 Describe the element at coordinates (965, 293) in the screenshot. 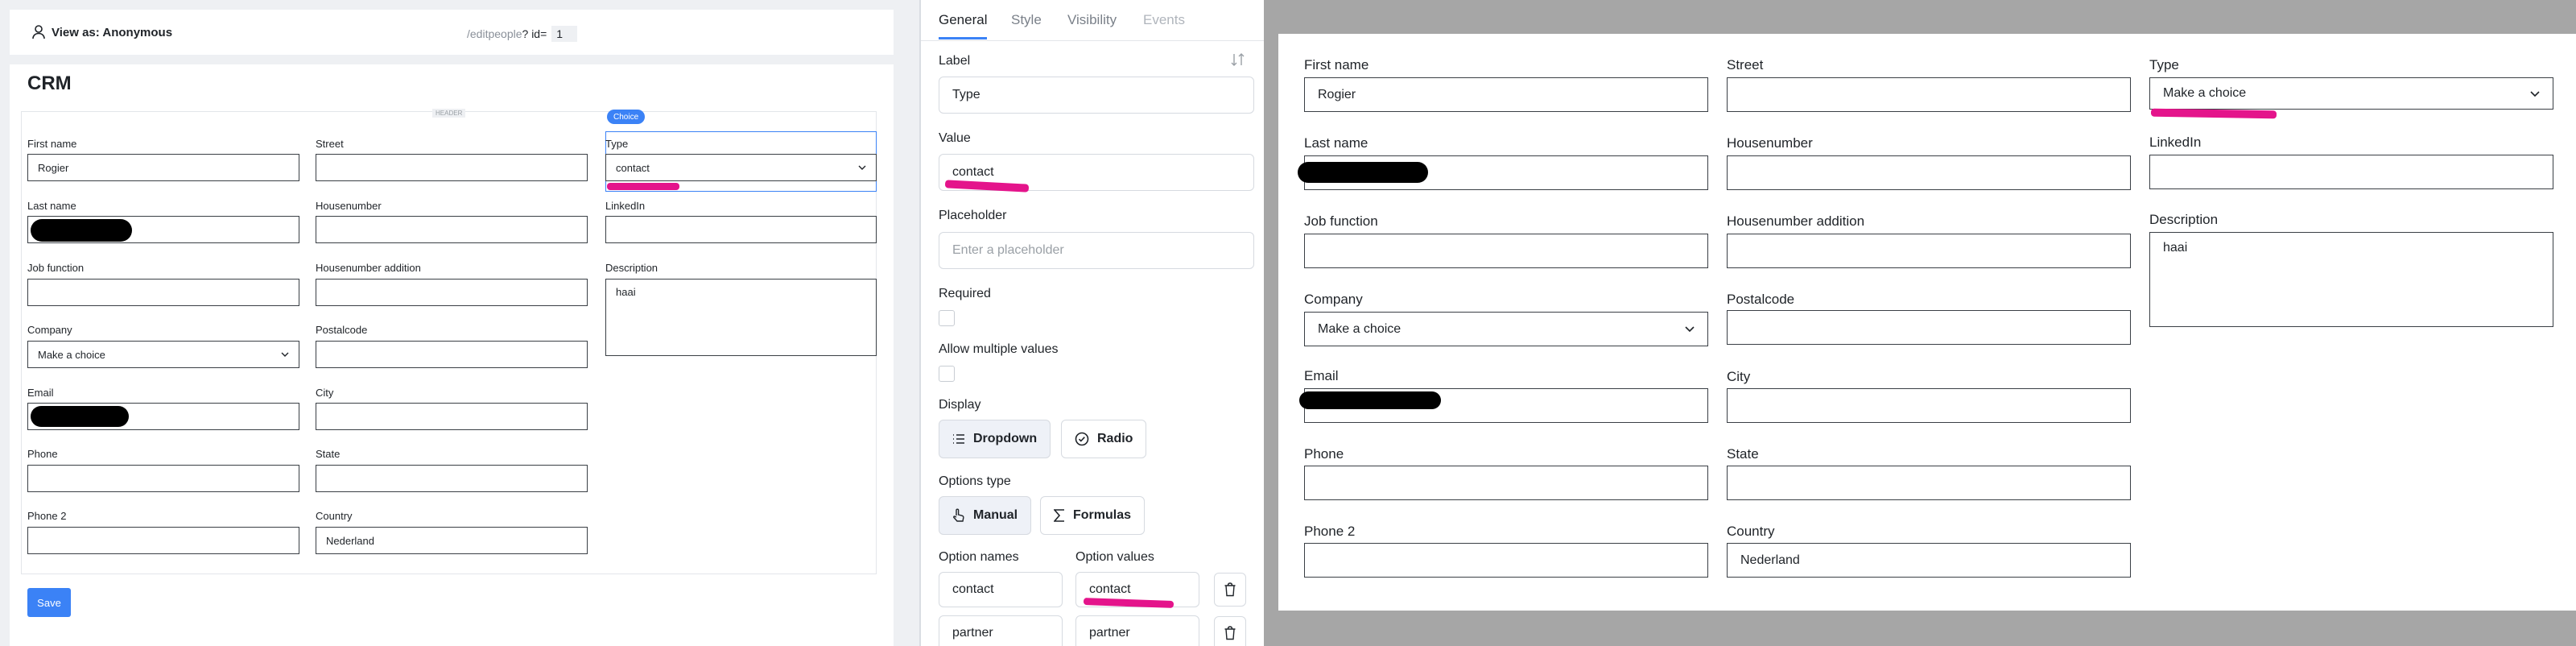

I see `required-section-title: Required` at that location.